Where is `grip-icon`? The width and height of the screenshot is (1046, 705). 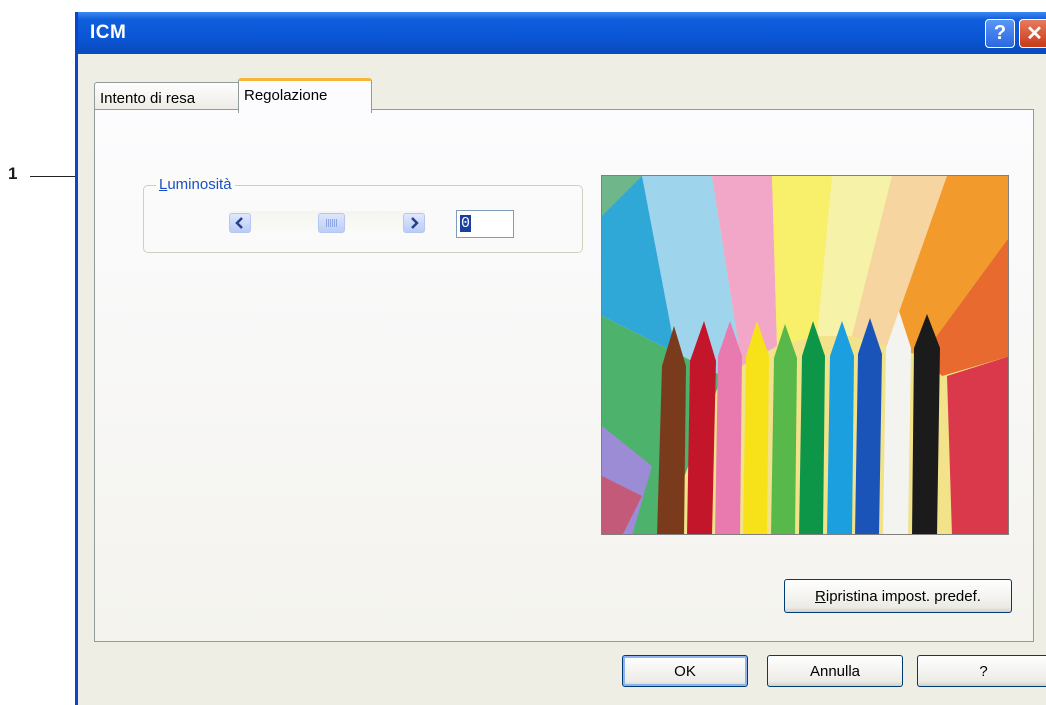 grip-icon is located at coordinates (331, 223).